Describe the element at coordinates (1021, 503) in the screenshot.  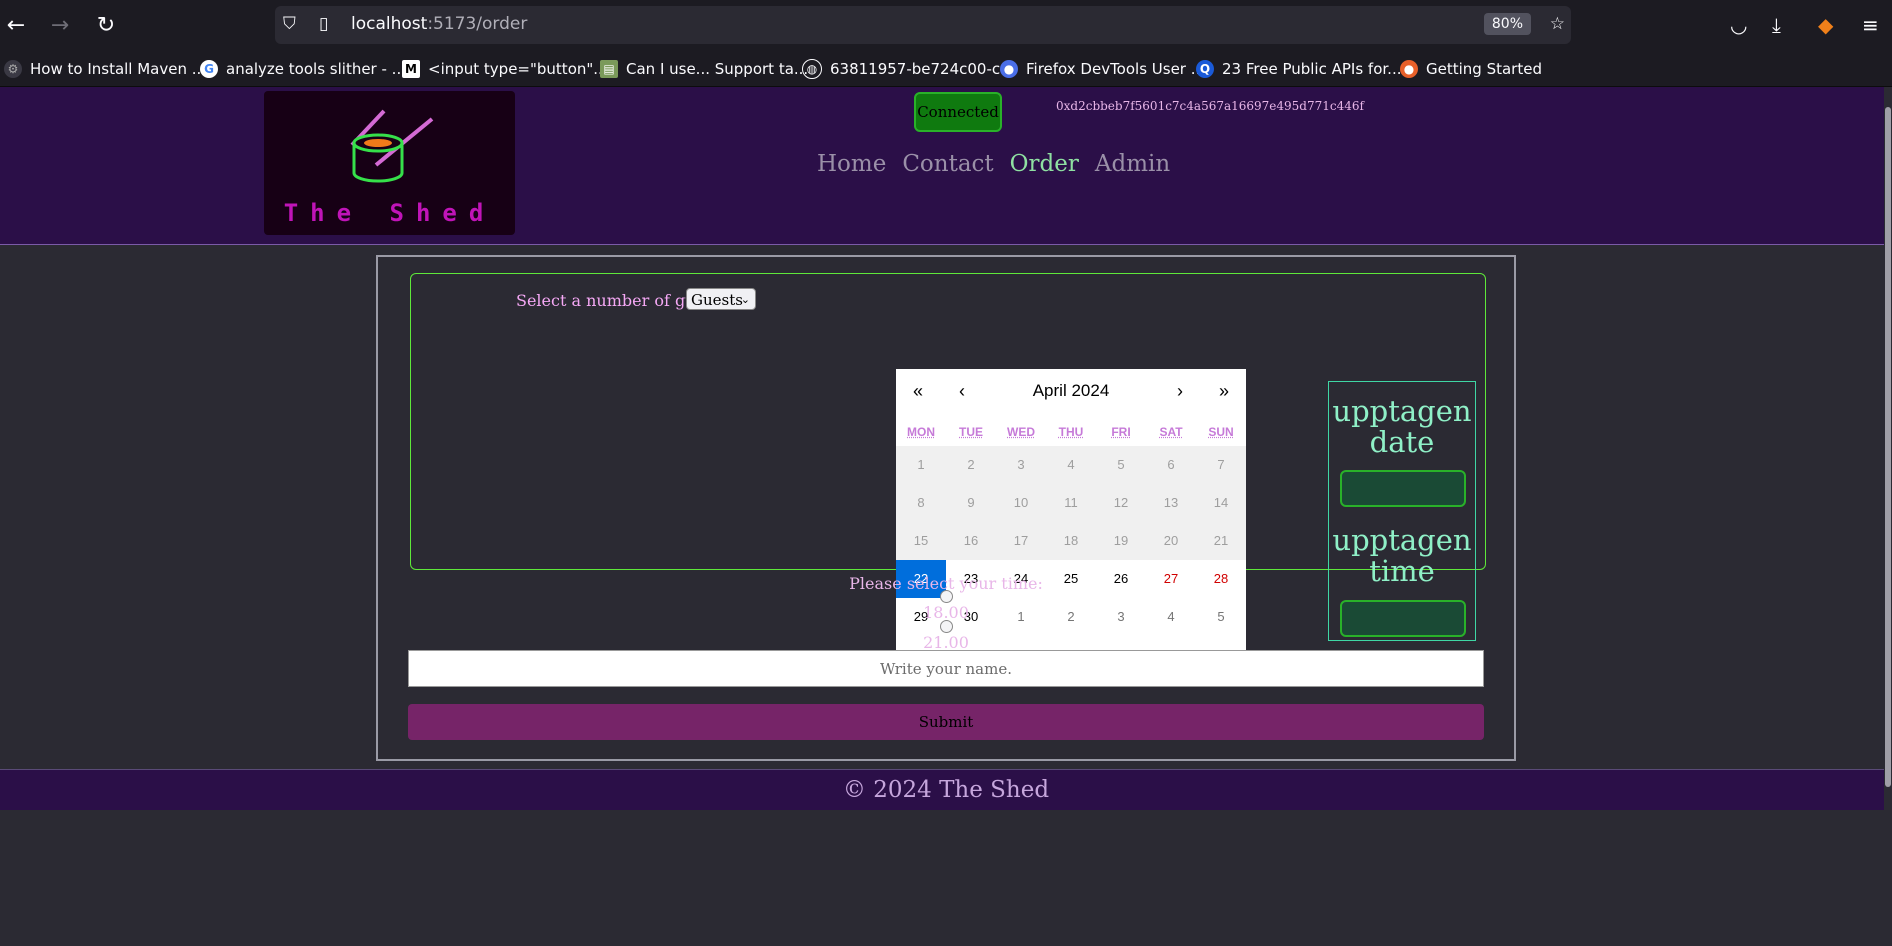
I see `calendar-day: 10` at that location.